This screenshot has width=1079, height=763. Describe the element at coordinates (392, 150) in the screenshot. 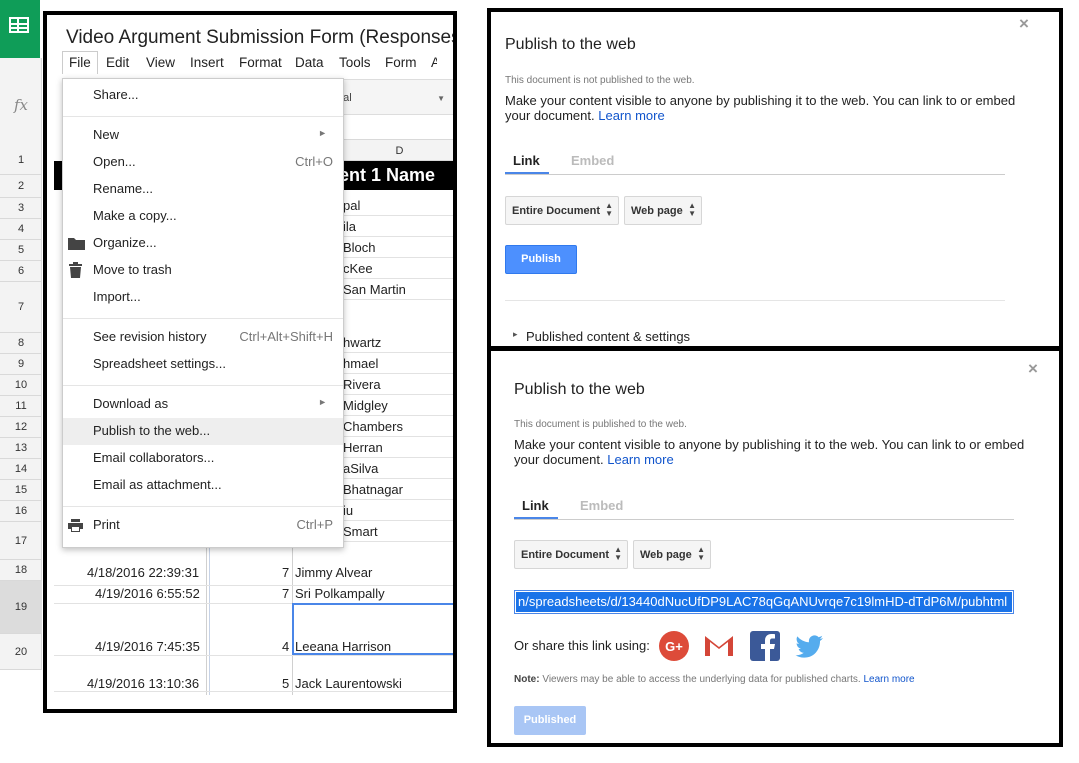

I see `column-header-d: D` at that location.